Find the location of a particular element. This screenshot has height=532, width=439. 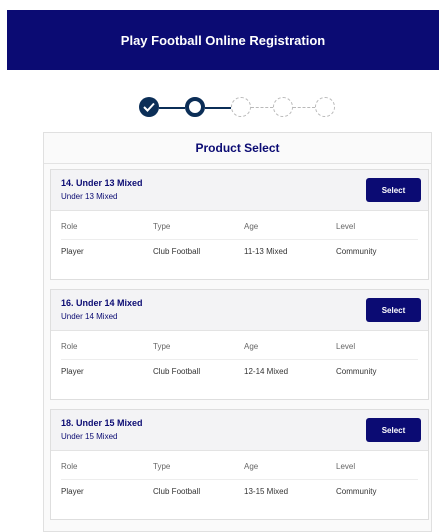

product-subtitle: Under 15 Mixed is located at coordinates (89, 436).